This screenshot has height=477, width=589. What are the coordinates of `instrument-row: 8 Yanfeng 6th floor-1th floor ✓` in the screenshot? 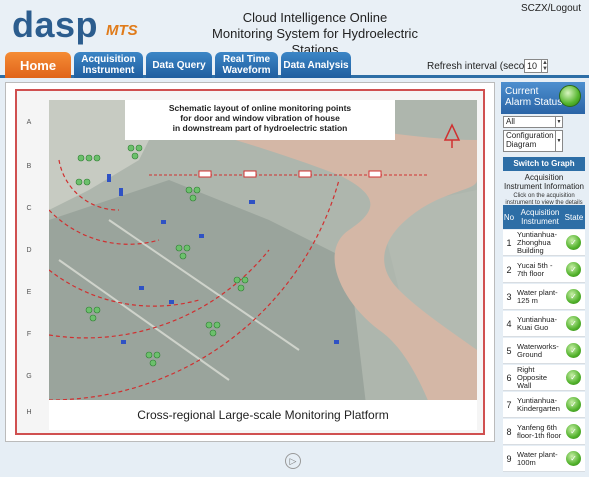 It's located at (544, 432).